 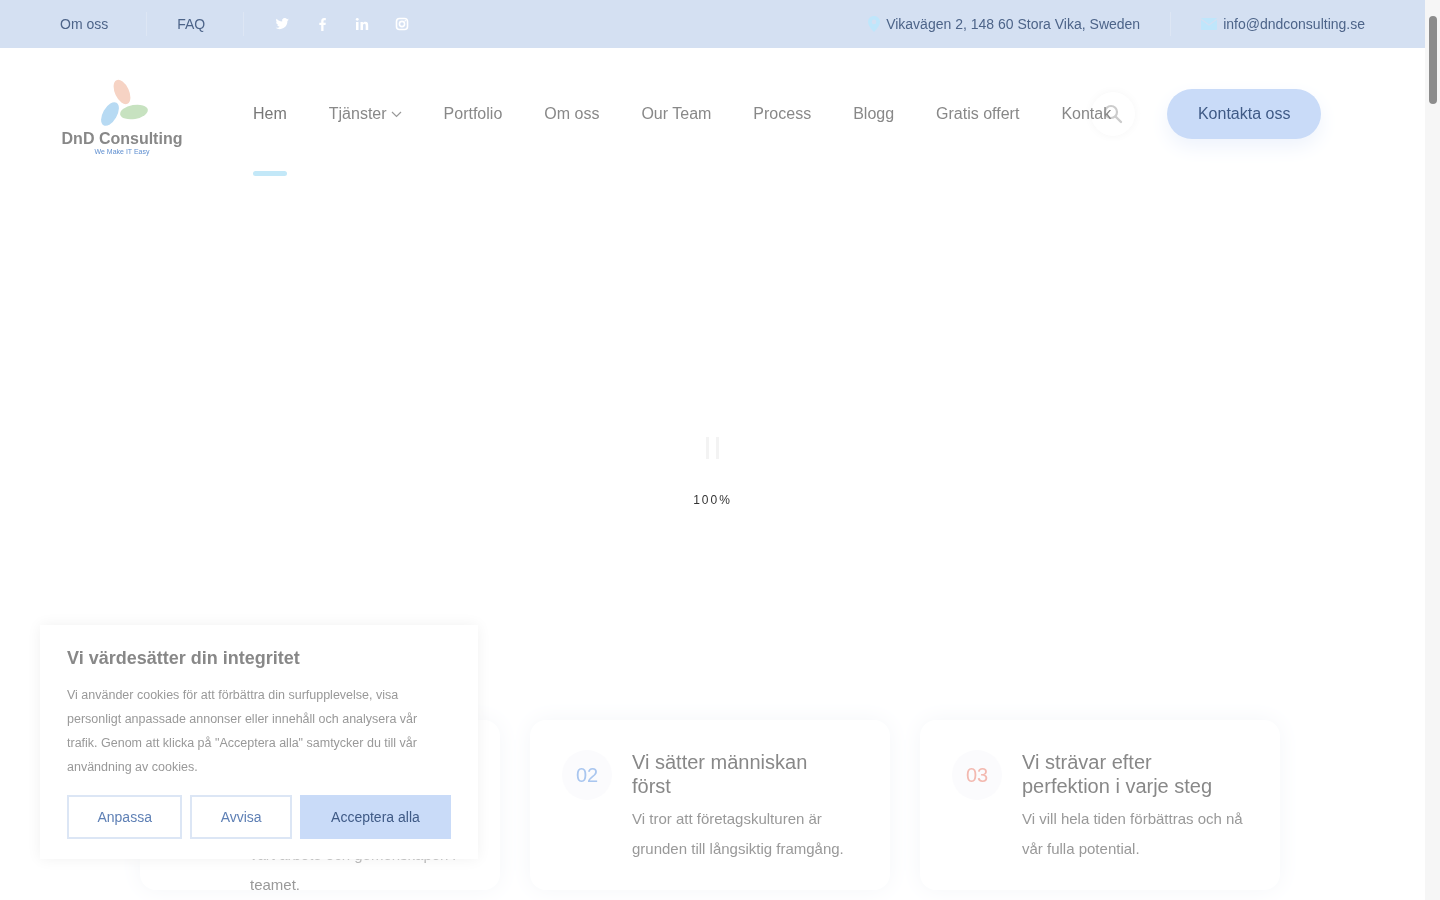 What do you see at coordinates (473, 114) in the screenshot?
I see `nav-link: Portfolio` at bounding box center [473, 114].